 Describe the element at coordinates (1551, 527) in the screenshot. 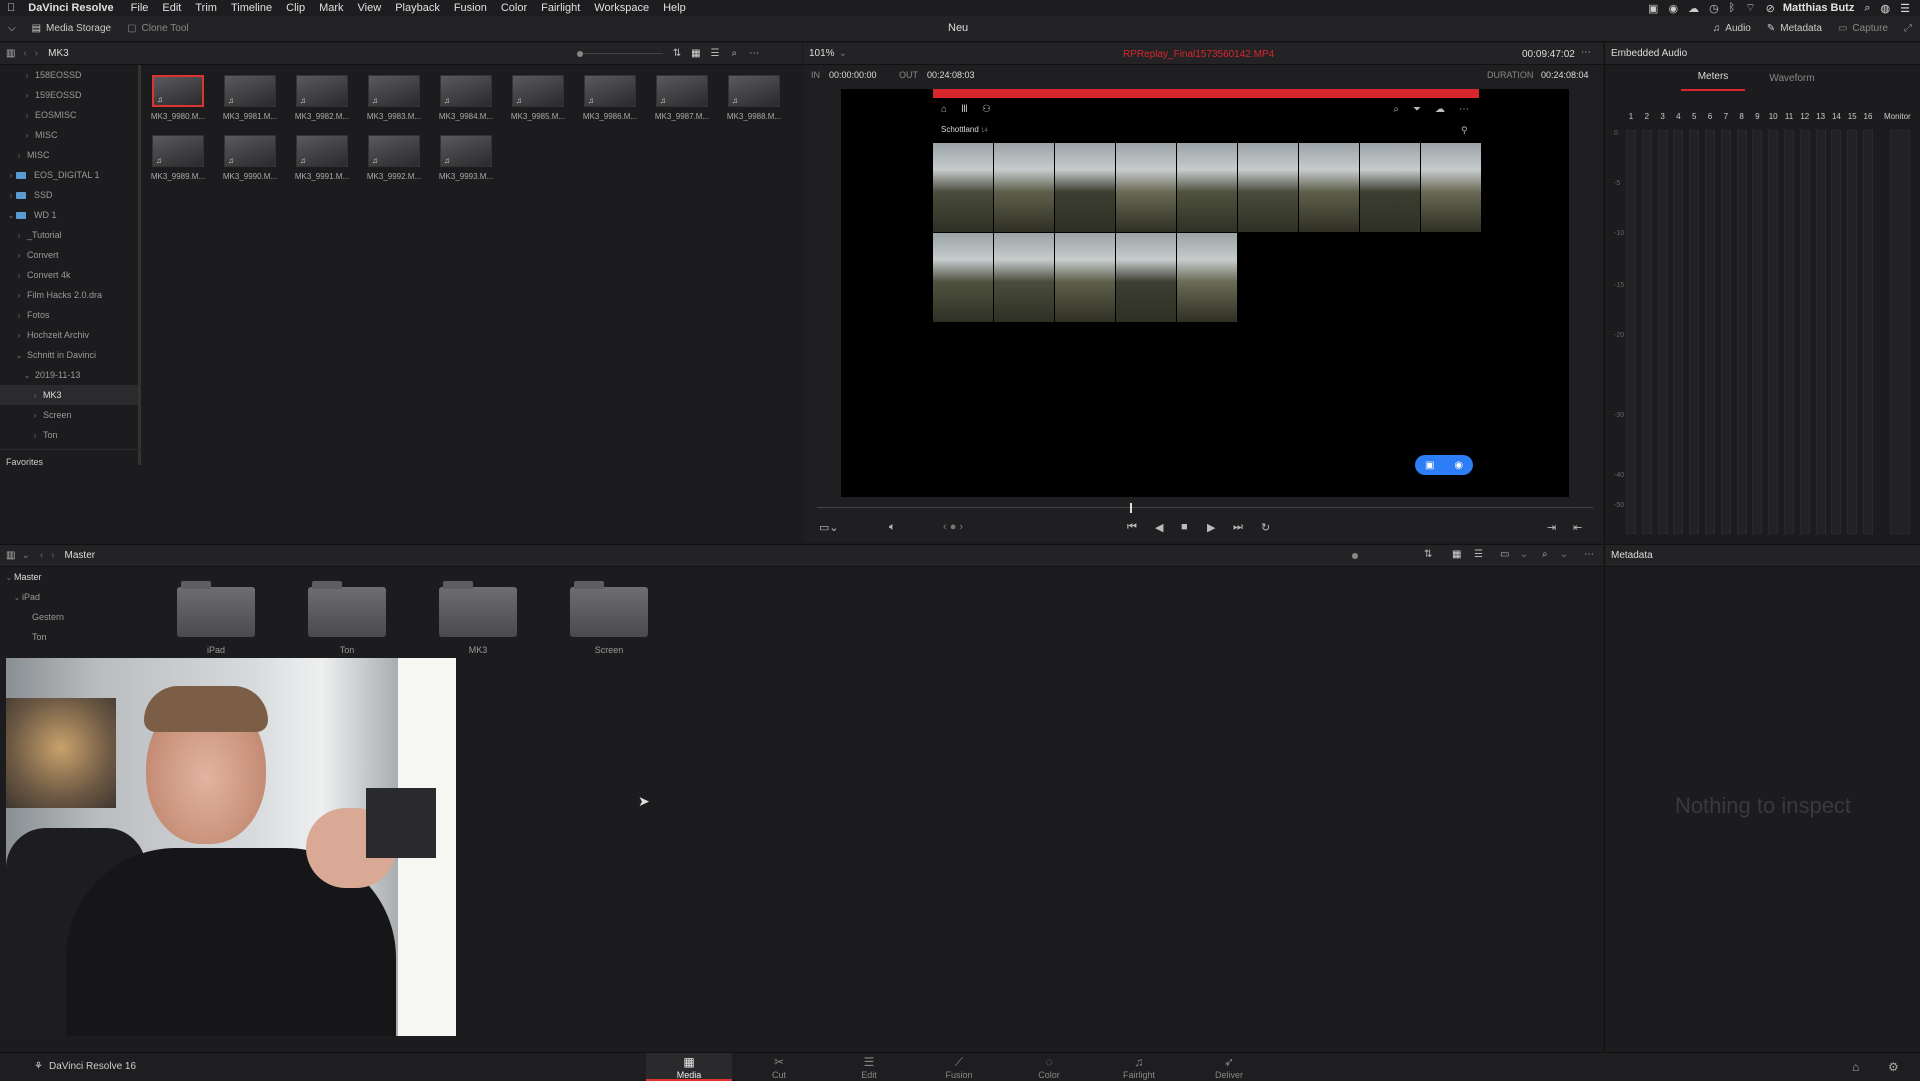

I see `mark-in-icon: ⇥` at that location.